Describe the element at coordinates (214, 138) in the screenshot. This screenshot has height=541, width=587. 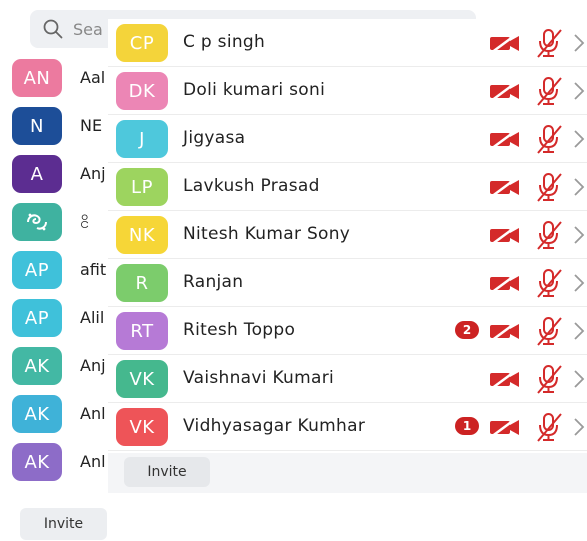
I see `participant-name: Jigyasa` at that location.